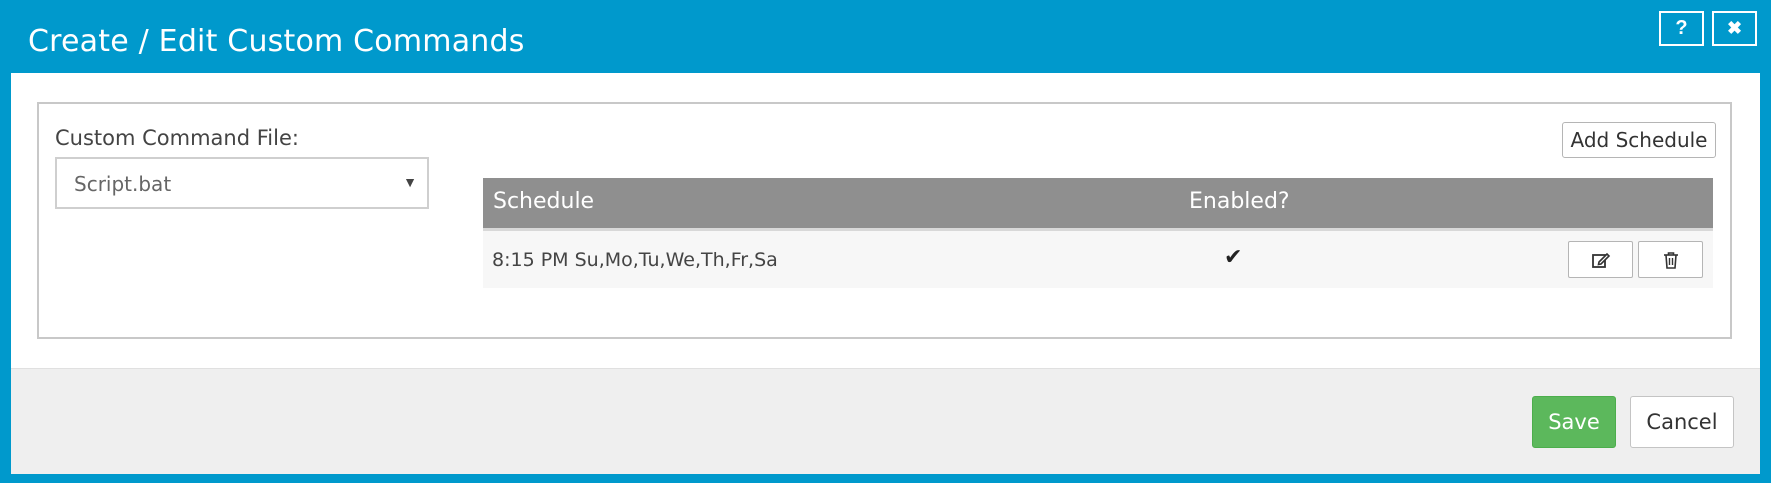 The image size is (1771, 483). What do you see at coordinates (885, 36) in the screenshot?
I see `dialog-titlebar: Create / Edit Custom Commands ? ✖` at bounding box center [885, 36].